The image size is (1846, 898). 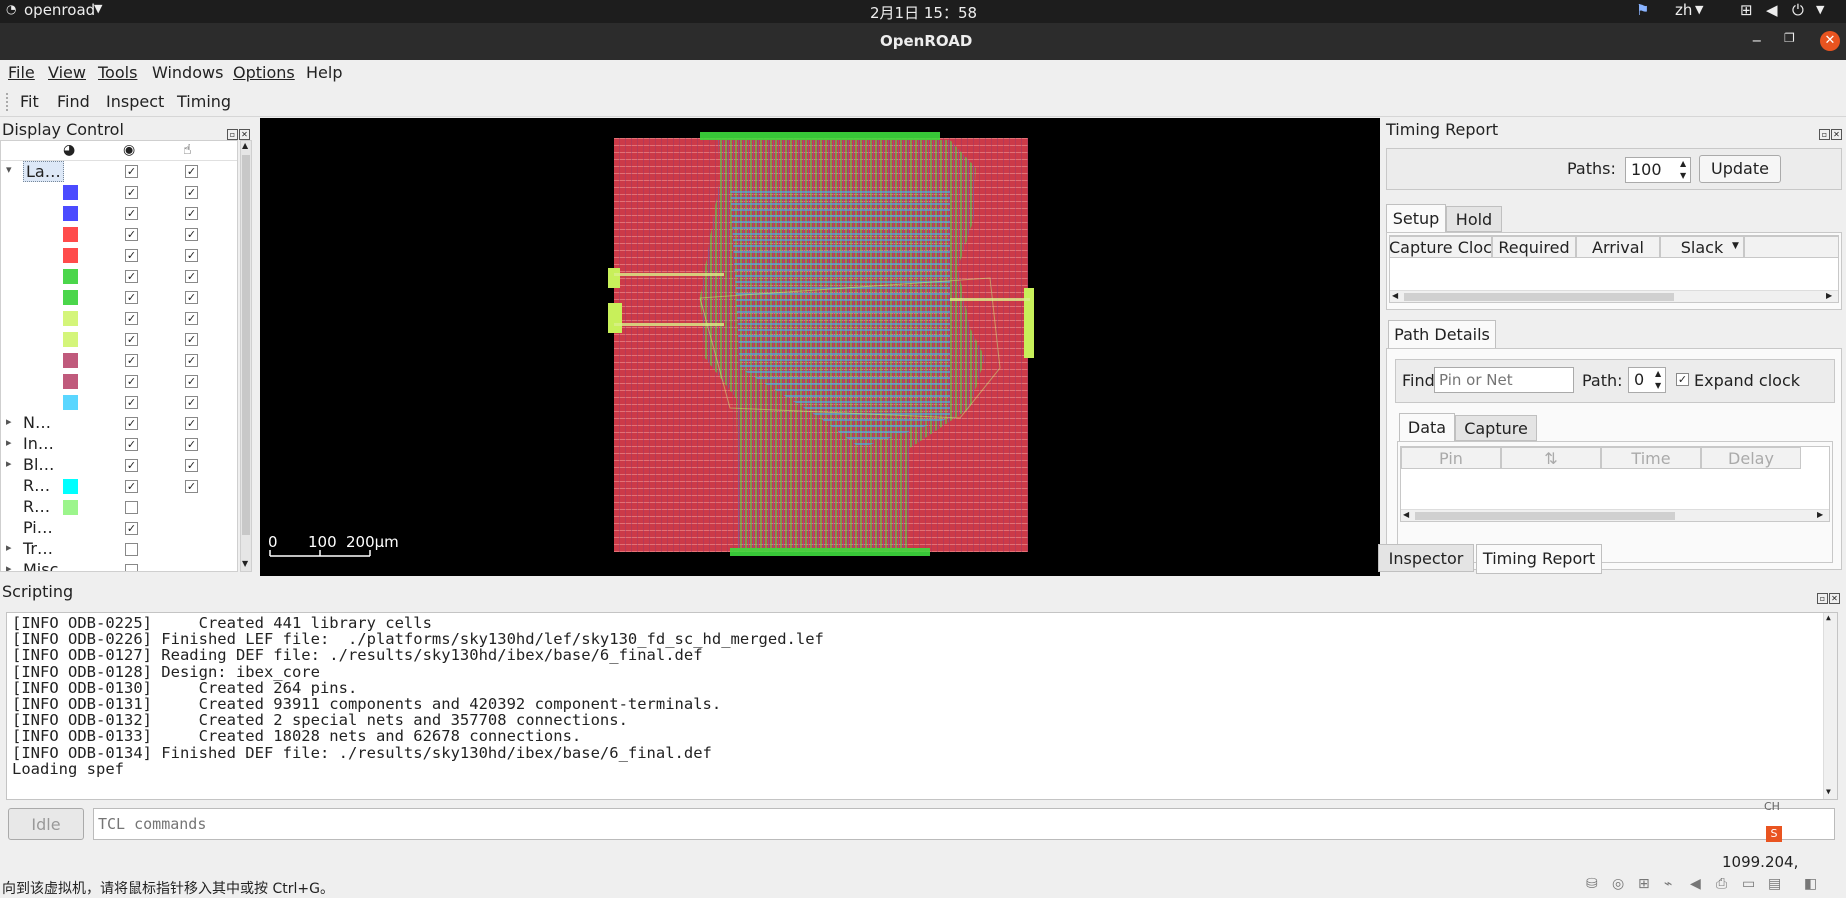 I want to click on tree-row: ▸ In… ✓ ✓, so click(x=119, y=444).